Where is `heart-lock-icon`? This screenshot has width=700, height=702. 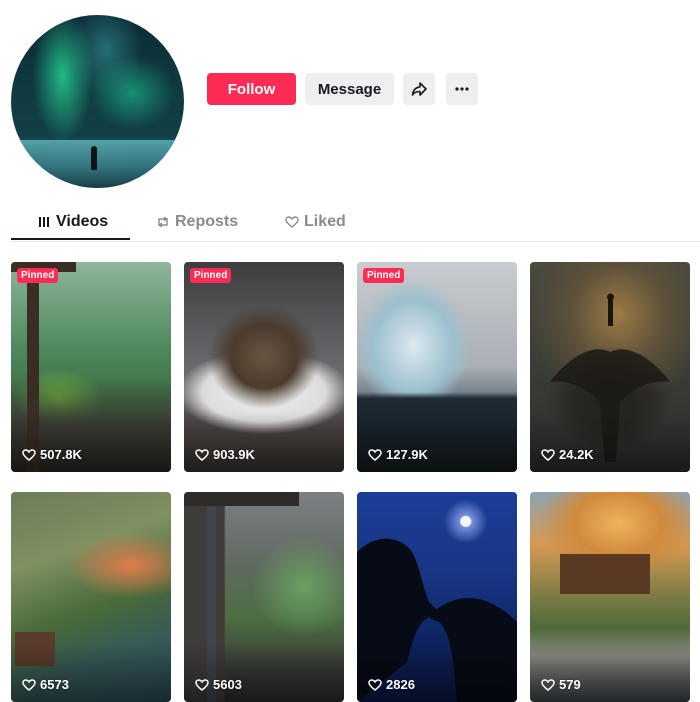
heart-lock-icon is located at coordinates (292, 222).